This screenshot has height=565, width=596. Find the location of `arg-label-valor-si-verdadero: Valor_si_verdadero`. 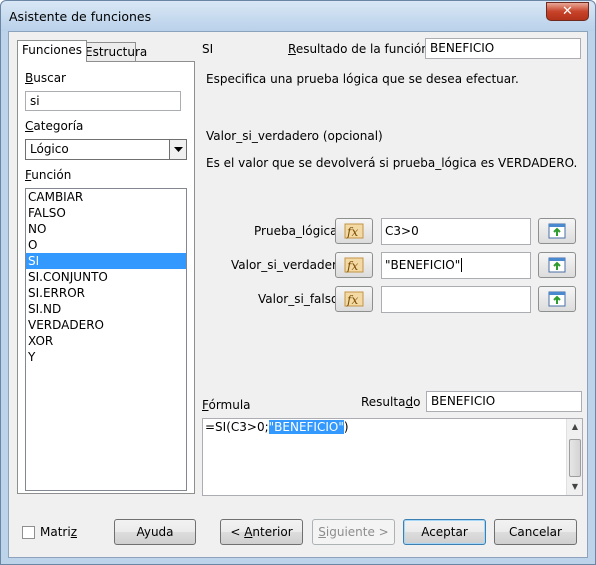

arg-label-valor-si-verdadero: Valor_si_verdadero is located at coordinates (288, 265).